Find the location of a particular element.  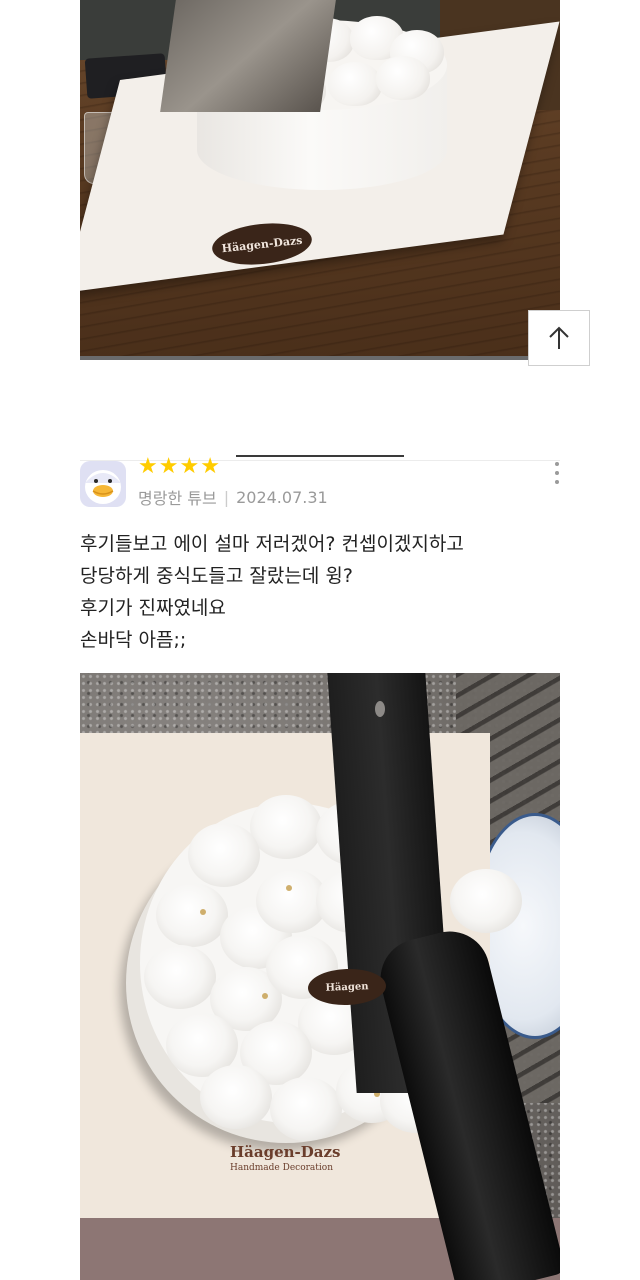

review-date: 2024.07.31 is located at coordinates (282, 497).